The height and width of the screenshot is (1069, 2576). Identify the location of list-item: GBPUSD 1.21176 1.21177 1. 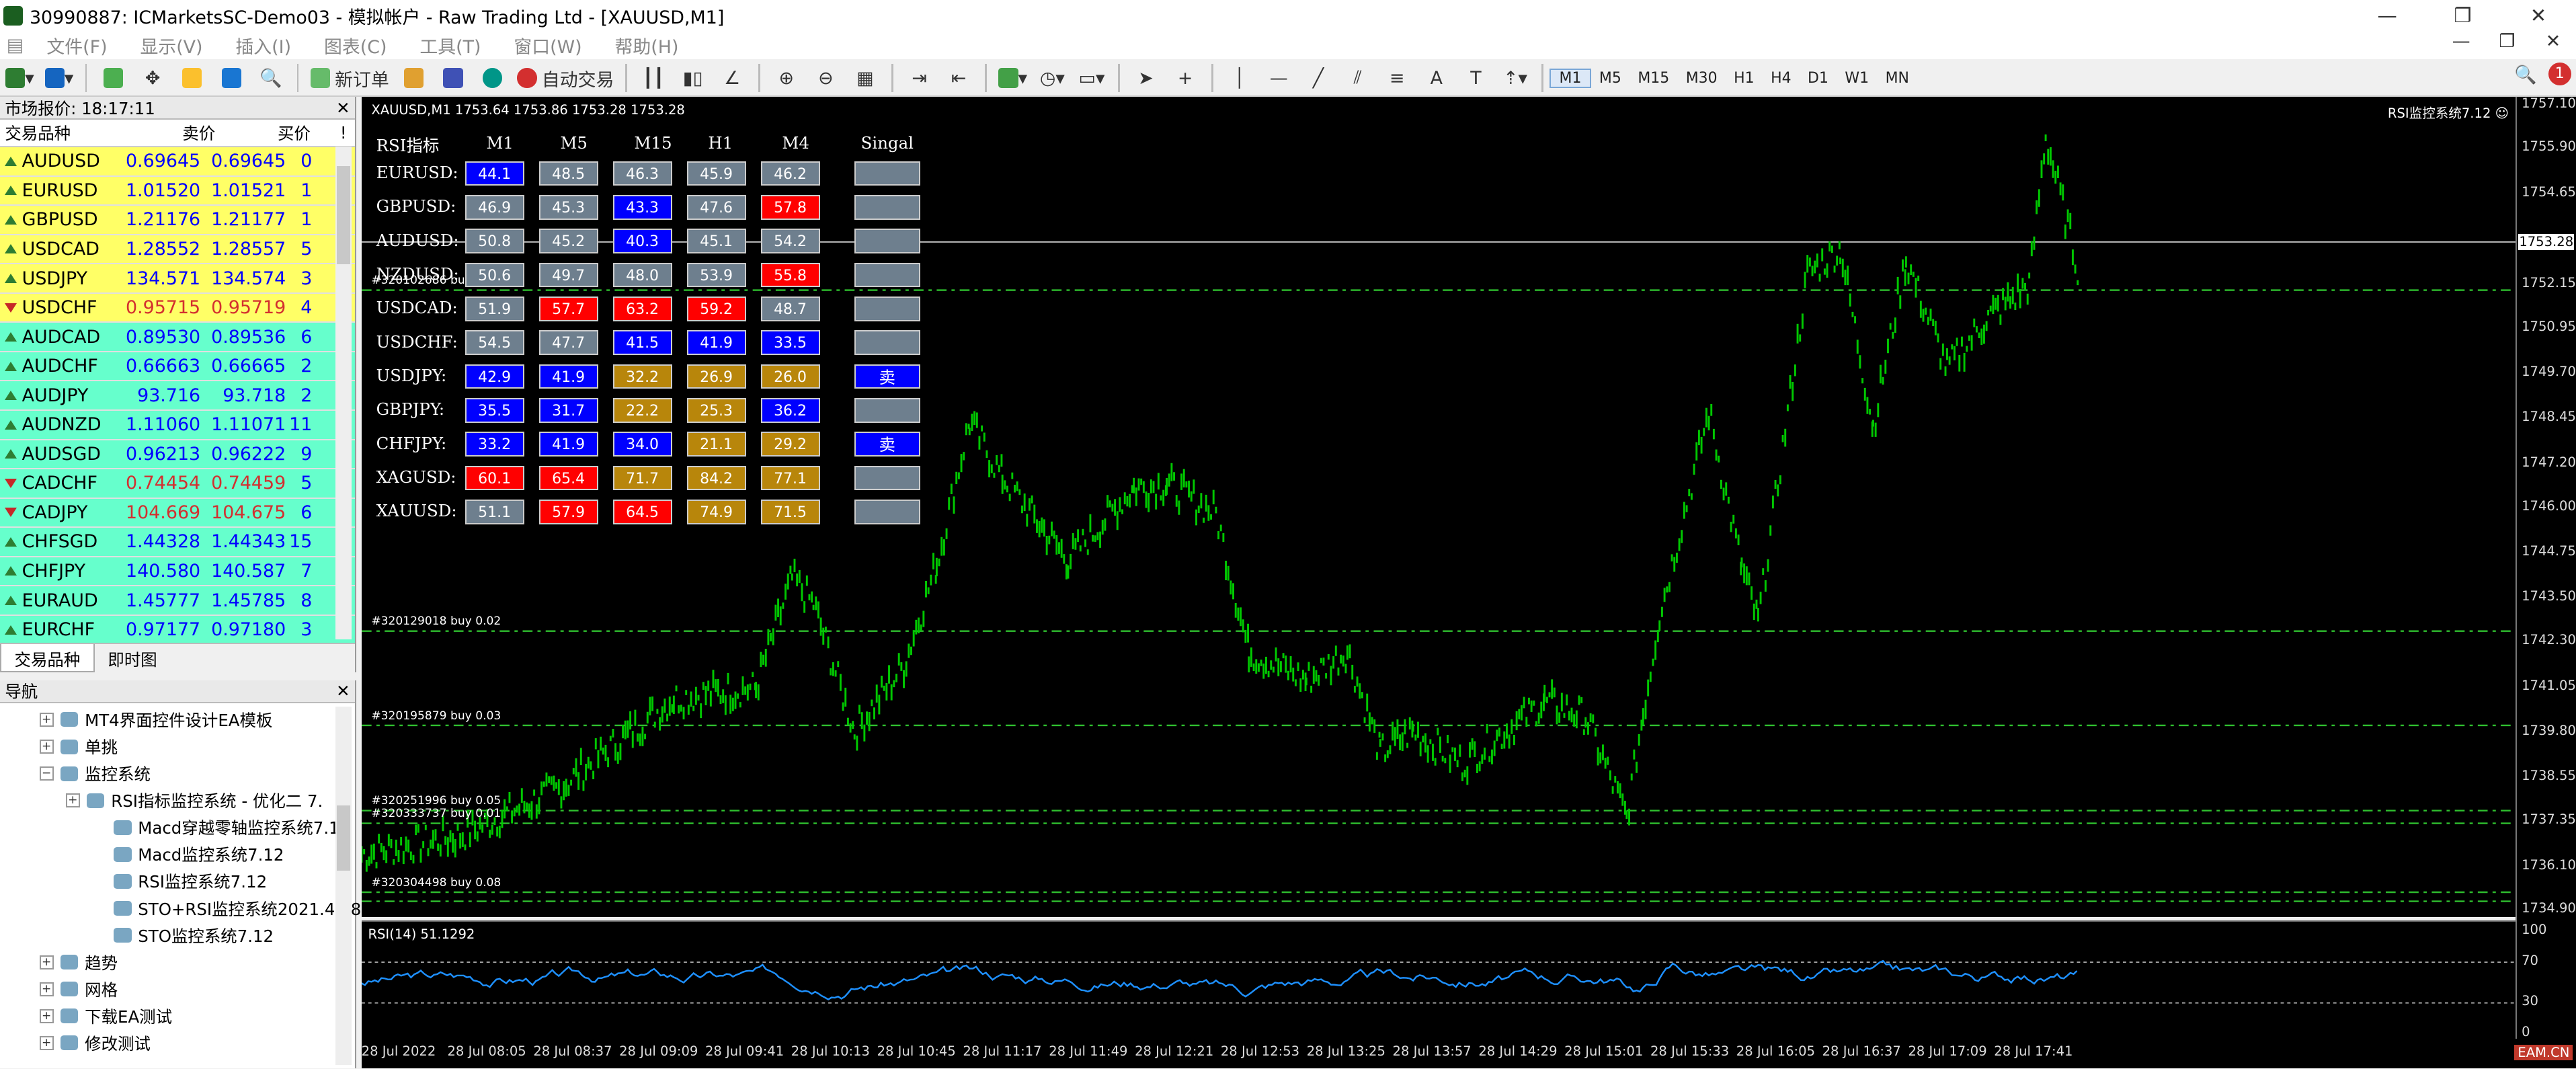
(177, 220).